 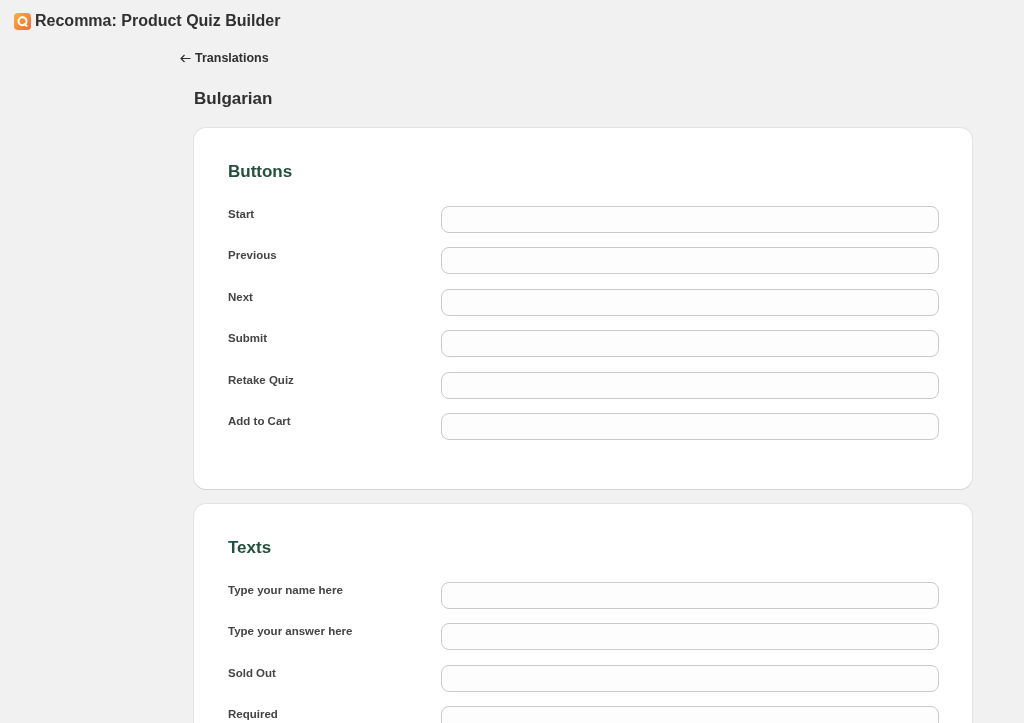 I want to click on field-label: Next, so click(x=241, y=296).